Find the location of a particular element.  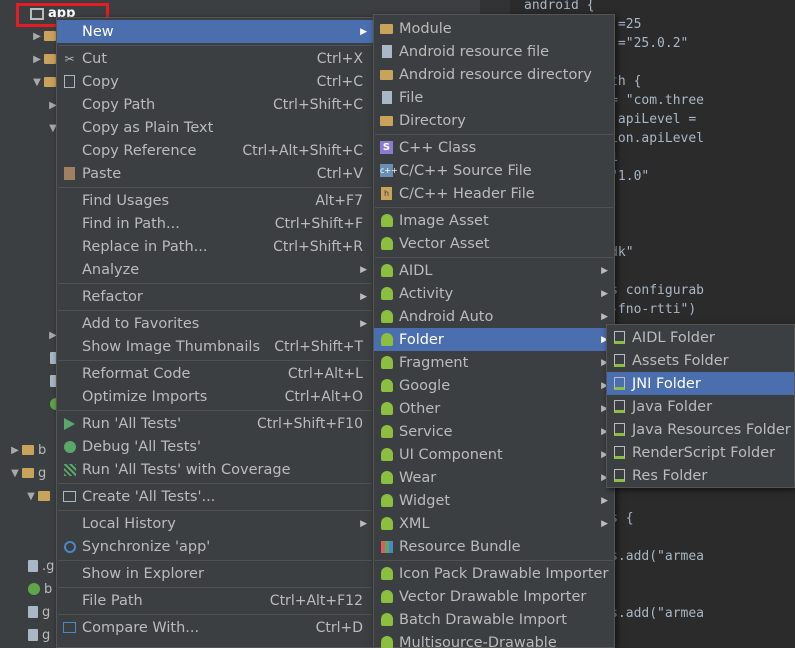

menu-separator is located at coordinates (215, 45).